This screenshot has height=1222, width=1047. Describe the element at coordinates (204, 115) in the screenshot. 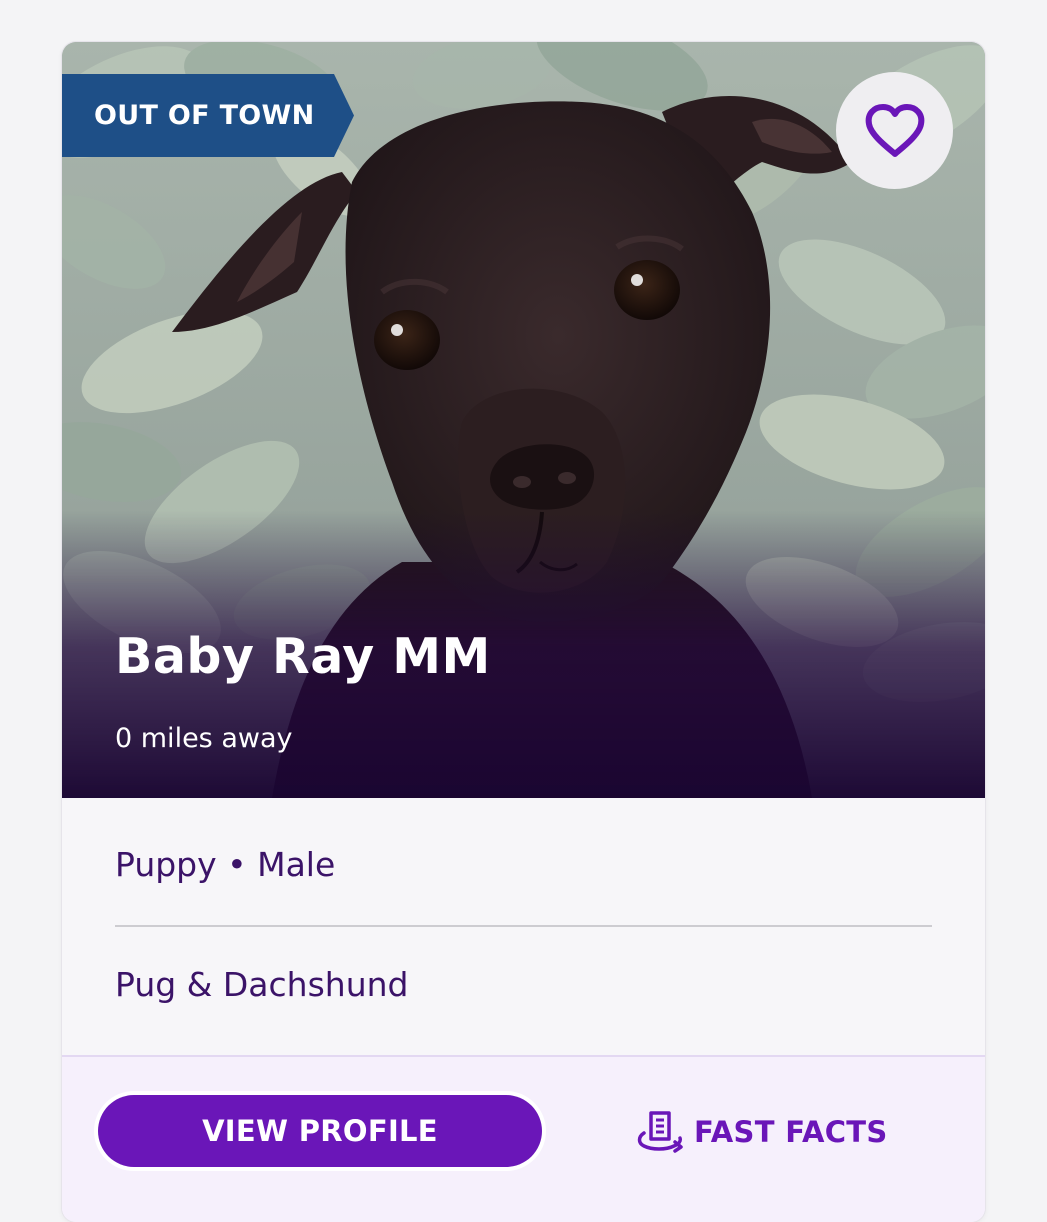

I see `badge-label: OUT OF TOWN` at that location.